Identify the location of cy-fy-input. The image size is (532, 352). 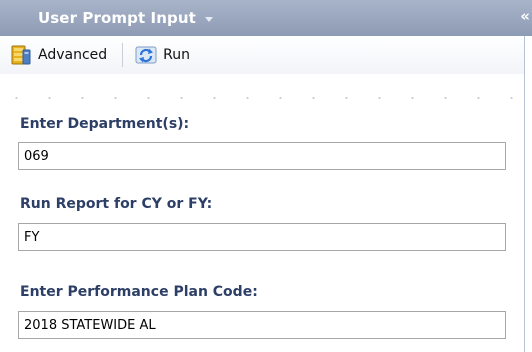
(262, 237).